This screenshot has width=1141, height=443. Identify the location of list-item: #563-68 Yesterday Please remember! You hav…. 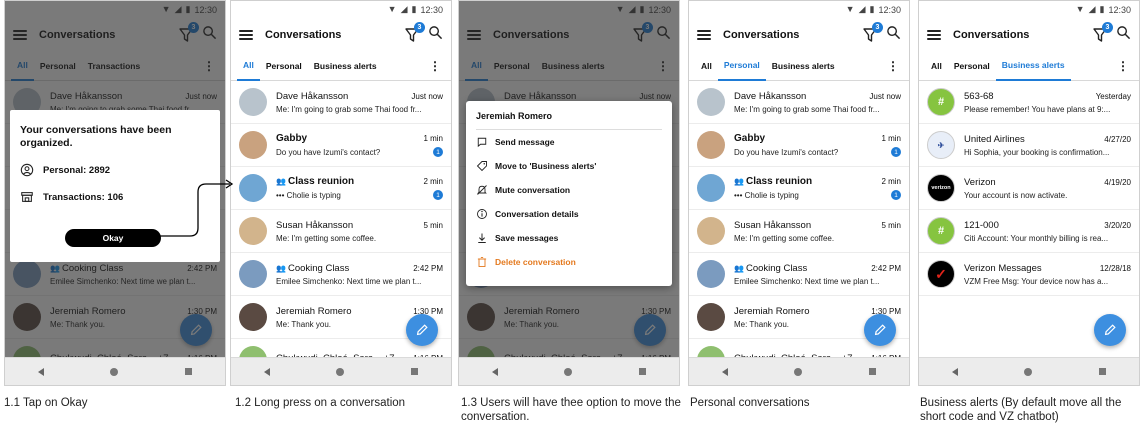
(1029, 102).